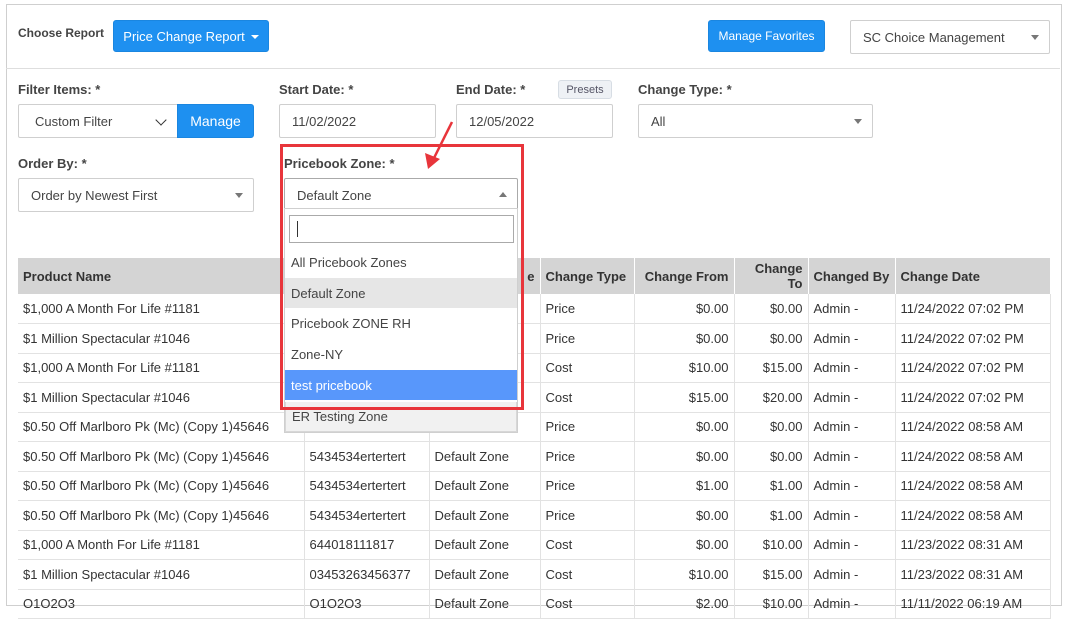  I want to click on arrow-head, so click(432, 161).